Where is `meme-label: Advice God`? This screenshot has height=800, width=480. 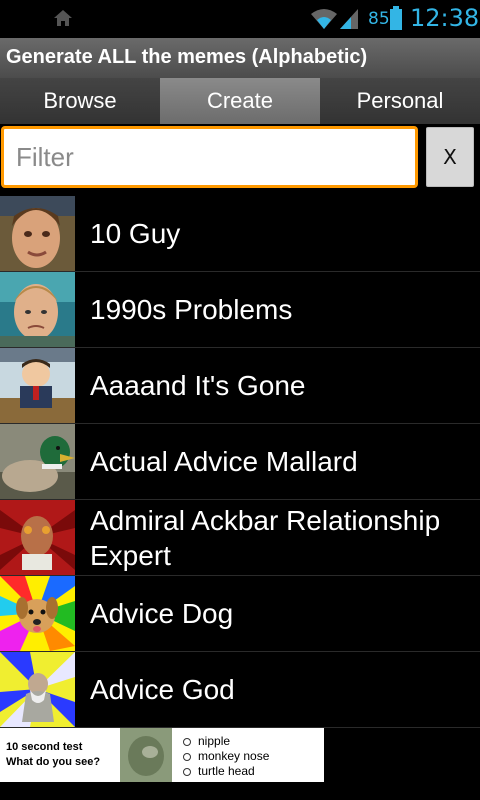 meme-label: Advice God is located at coordinates (162, 689).